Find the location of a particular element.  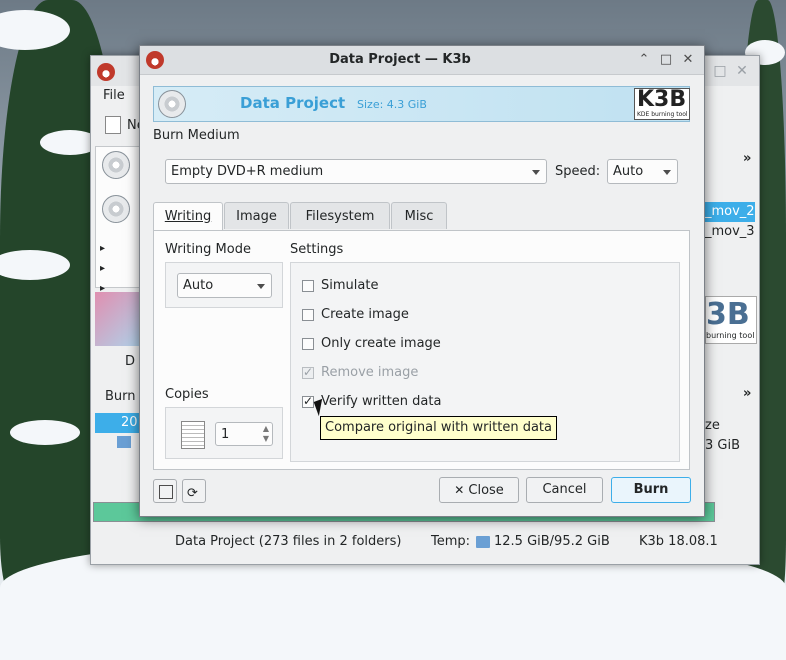

dialog-titlebar: Data Project — K3b ⌃ □ ✕ is located at coordinates (422, 60).